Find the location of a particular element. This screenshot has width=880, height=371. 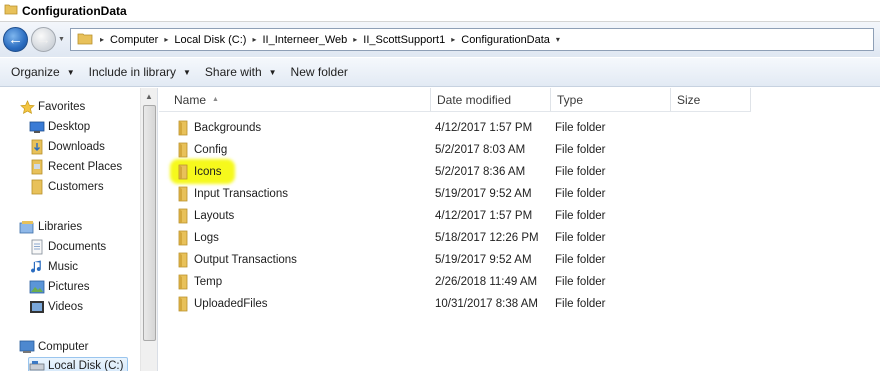

nav-item-label: Videos is located at coordinates (65, 307).